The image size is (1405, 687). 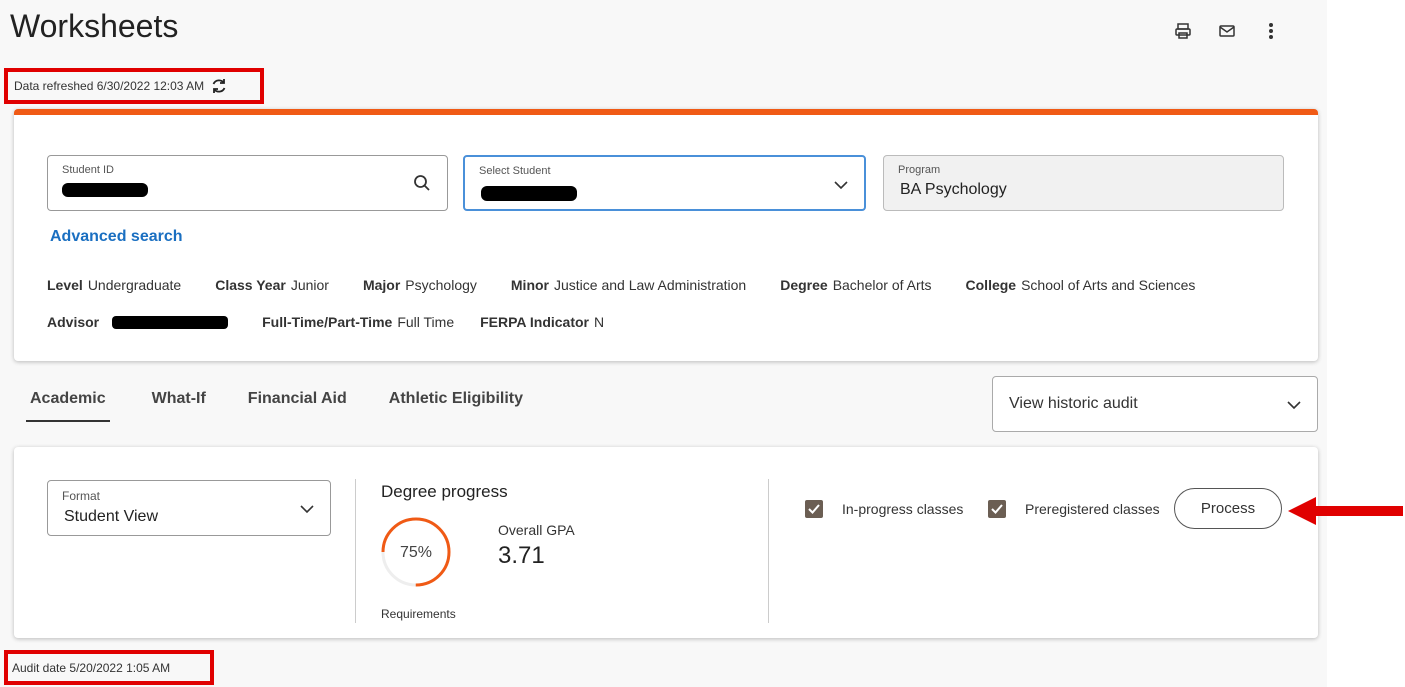 What do you see at coordinates (953, 189) in the screenshot?
I see `program-value: BA Psychology` at bounding box center [953, 189].